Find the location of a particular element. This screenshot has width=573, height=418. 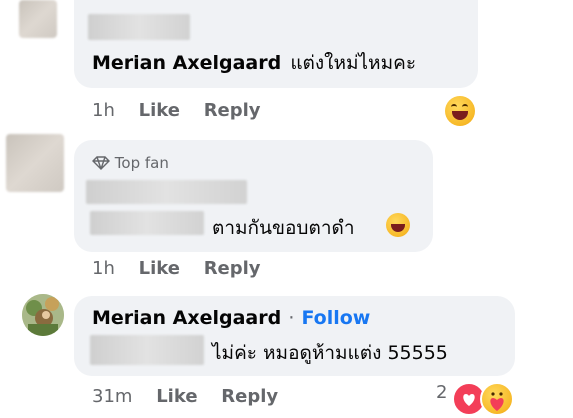

comment-header: Merian Axelgaard · Follow is located at coordinates (231, 318).